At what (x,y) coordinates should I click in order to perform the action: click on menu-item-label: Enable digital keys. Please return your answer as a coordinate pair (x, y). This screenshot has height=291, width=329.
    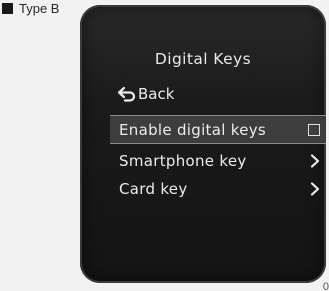
    Looking at the image, I should click on (193, 129).